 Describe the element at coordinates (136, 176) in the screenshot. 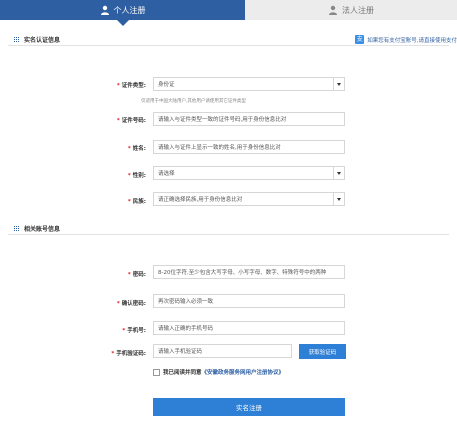

I see `gender-label: * 性别:` at that location.